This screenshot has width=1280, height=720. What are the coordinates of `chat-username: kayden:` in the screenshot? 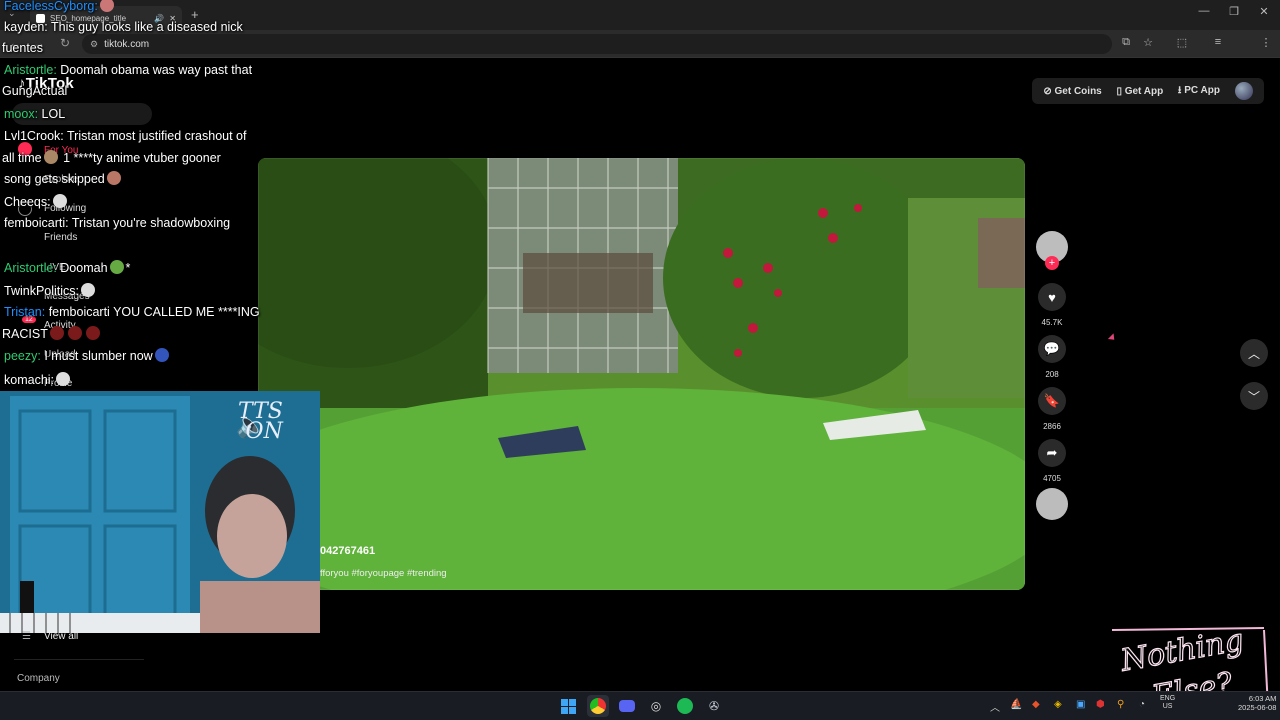 It's located at (26, 27).